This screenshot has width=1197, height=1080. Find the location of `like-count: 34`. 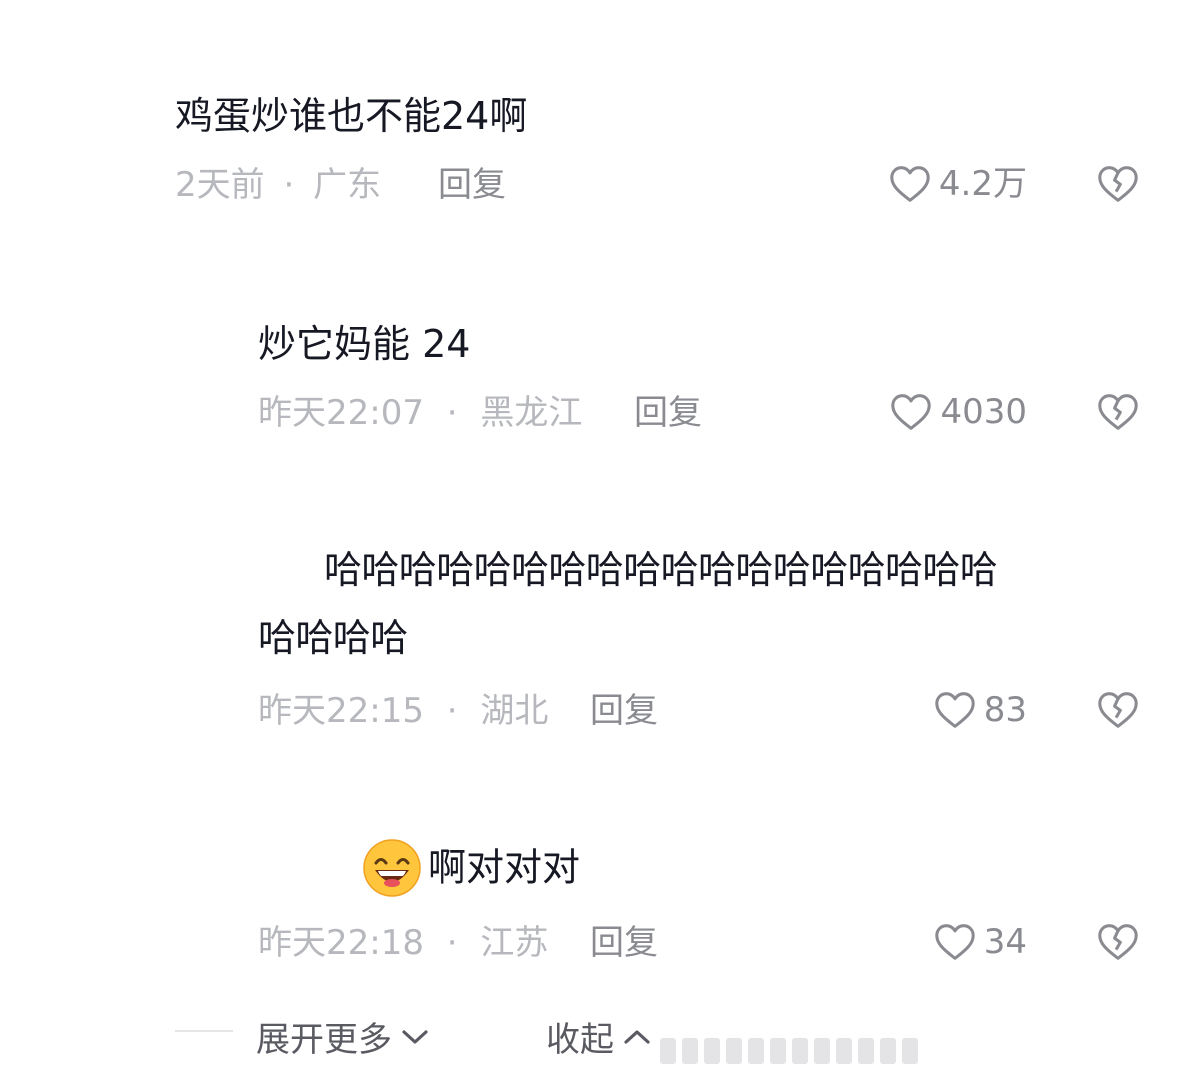

like-count: 34 is located at coordinates (1005, 942).